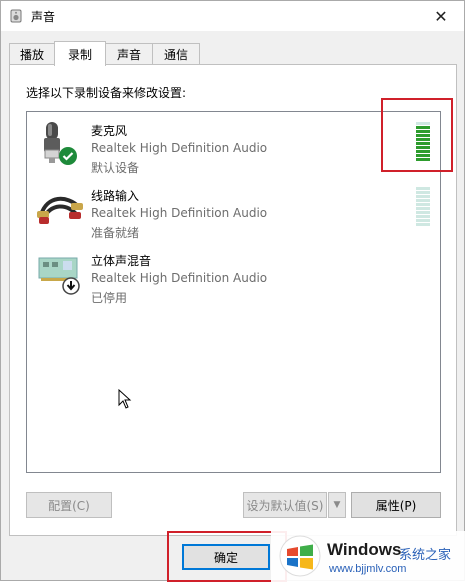  What do you see at coordinates (60, 143) in the screenshot?
I see `microphone-icon` at bounding box center [60, 143].